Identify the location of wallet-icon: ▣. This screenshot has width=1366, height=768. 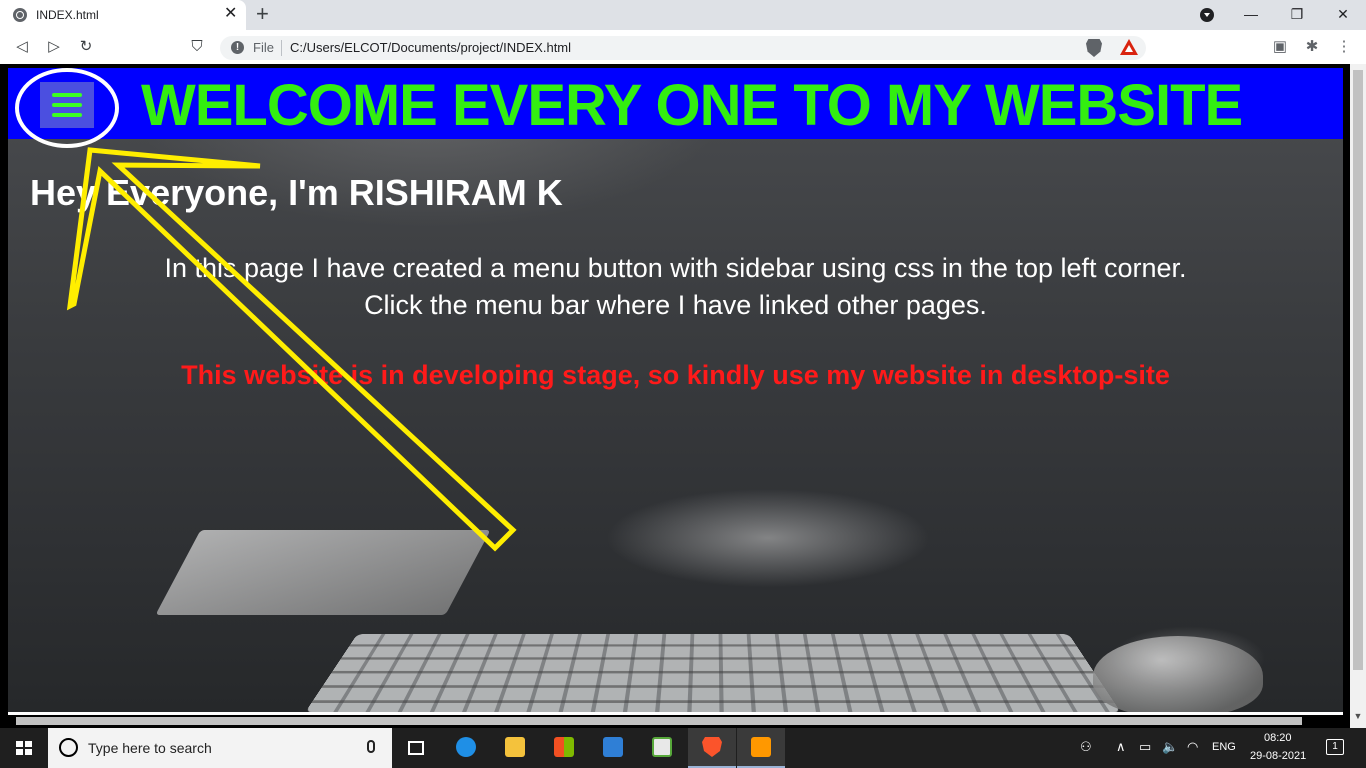
(1280, 47).